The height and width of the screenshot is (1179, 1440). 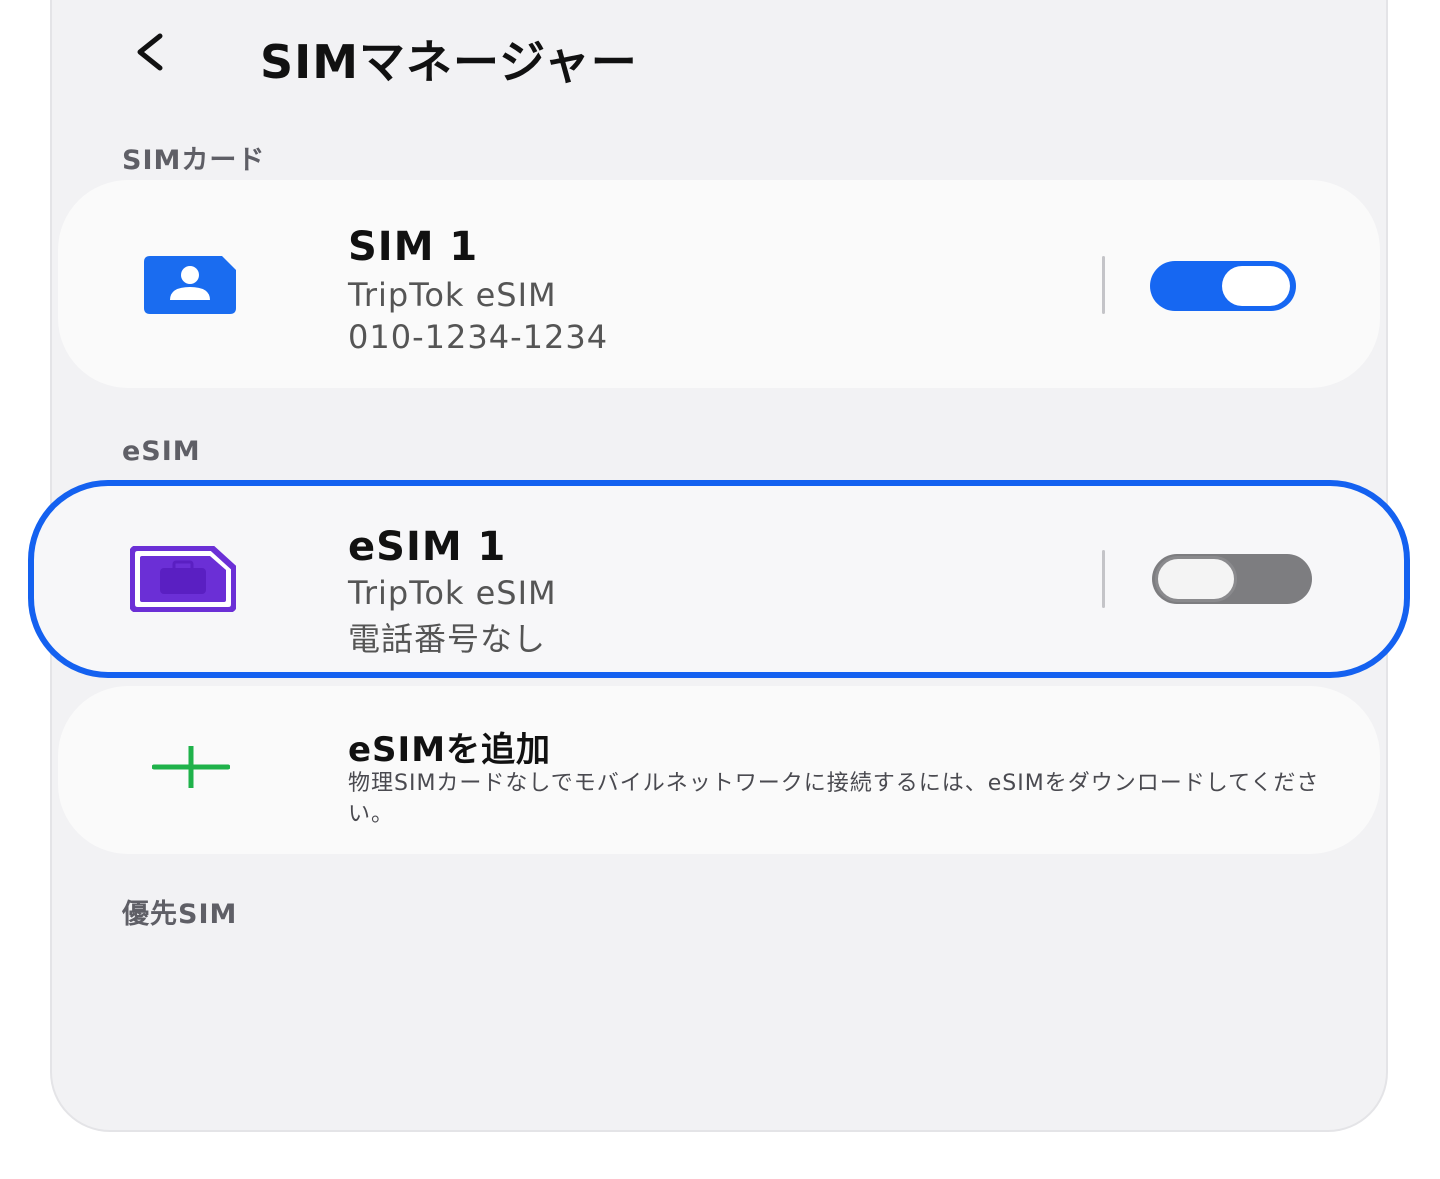 I want to click on section-label-sim-card: SIMカード, so click(x=194, y=160).